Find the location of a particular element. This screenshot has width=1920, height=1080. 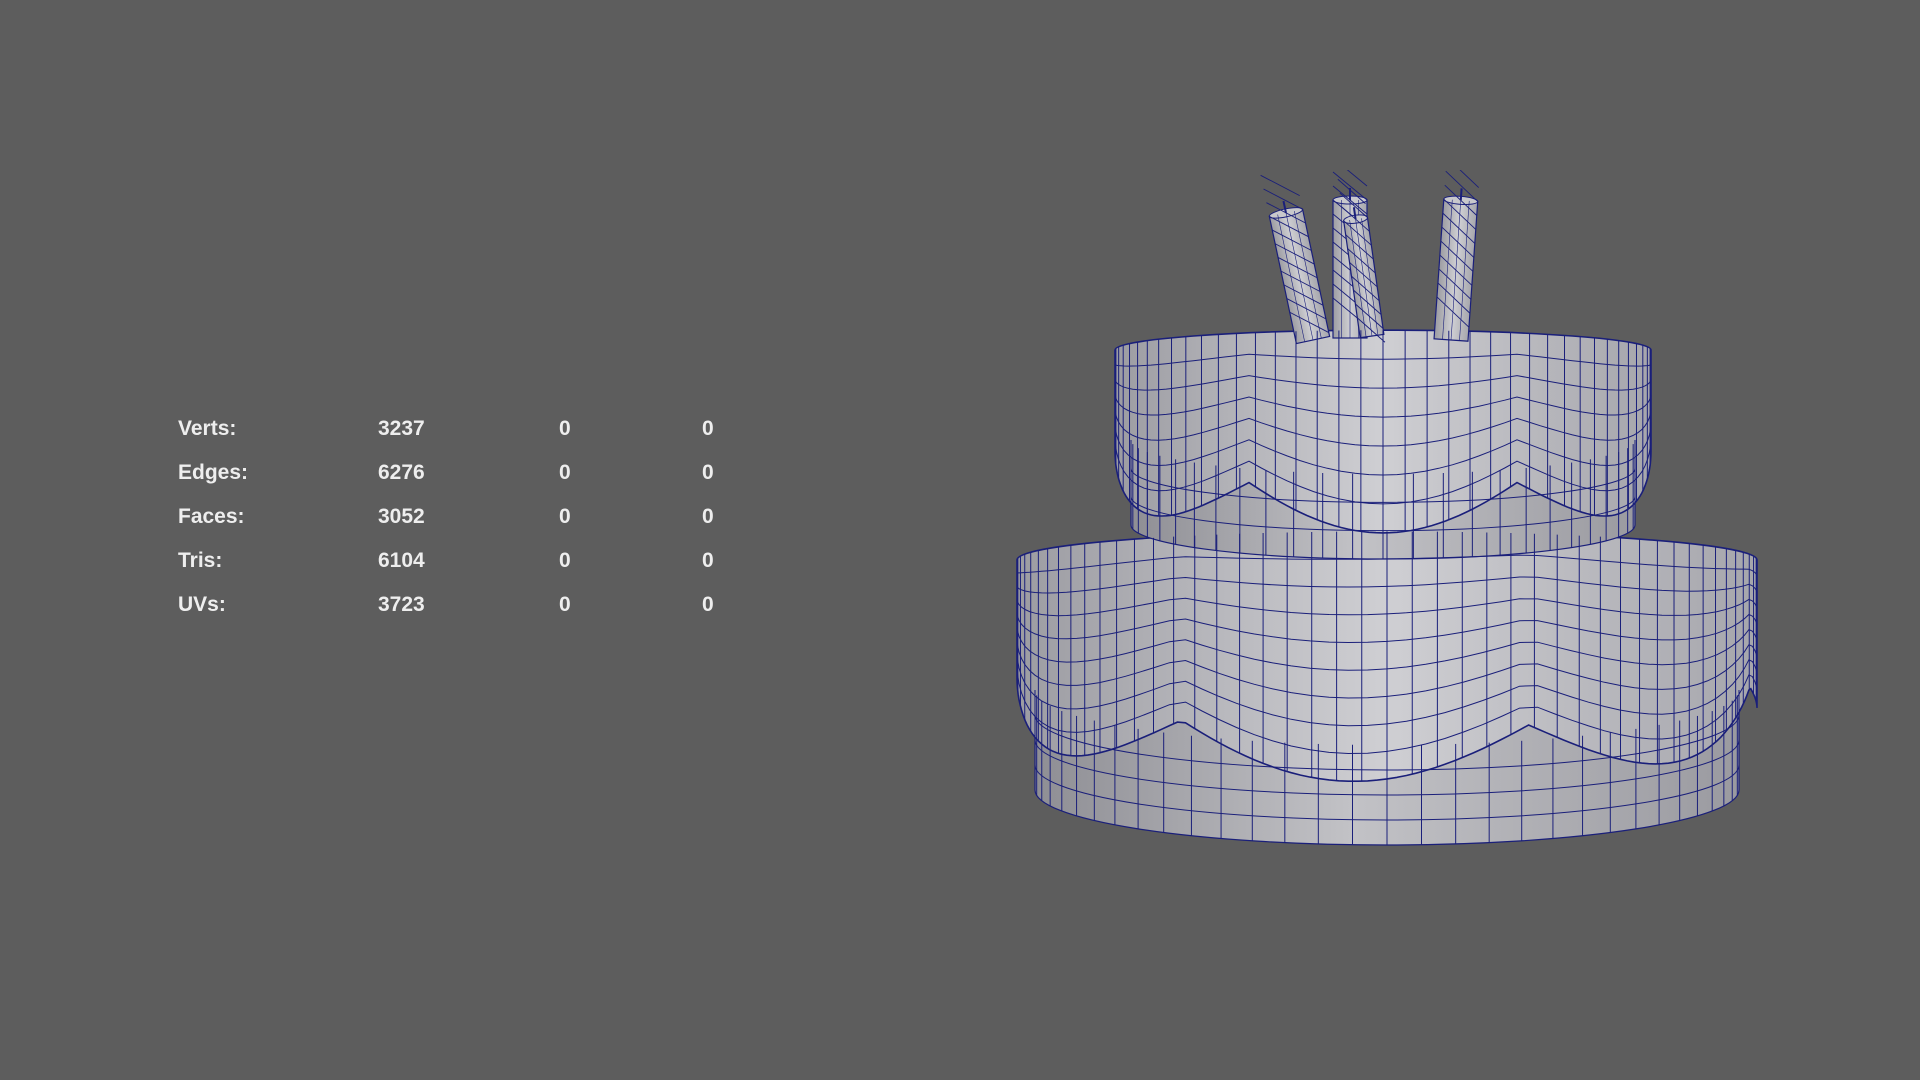

hud-label: UVs: is located at coordinates (202, 604).